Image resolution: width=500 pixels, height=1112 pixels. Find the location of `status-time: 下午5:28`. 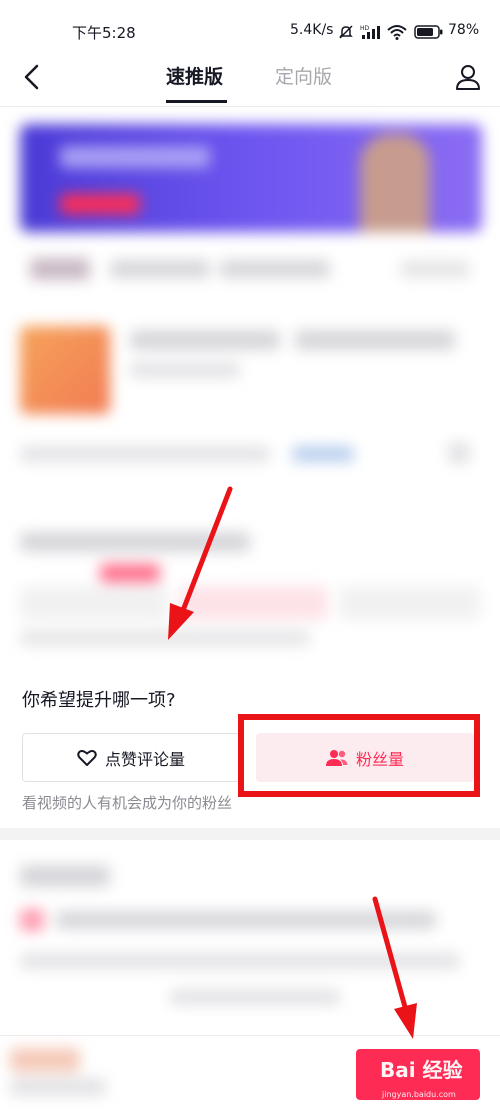

status-time: 下午5:28 is located at coordinates (104, 33).